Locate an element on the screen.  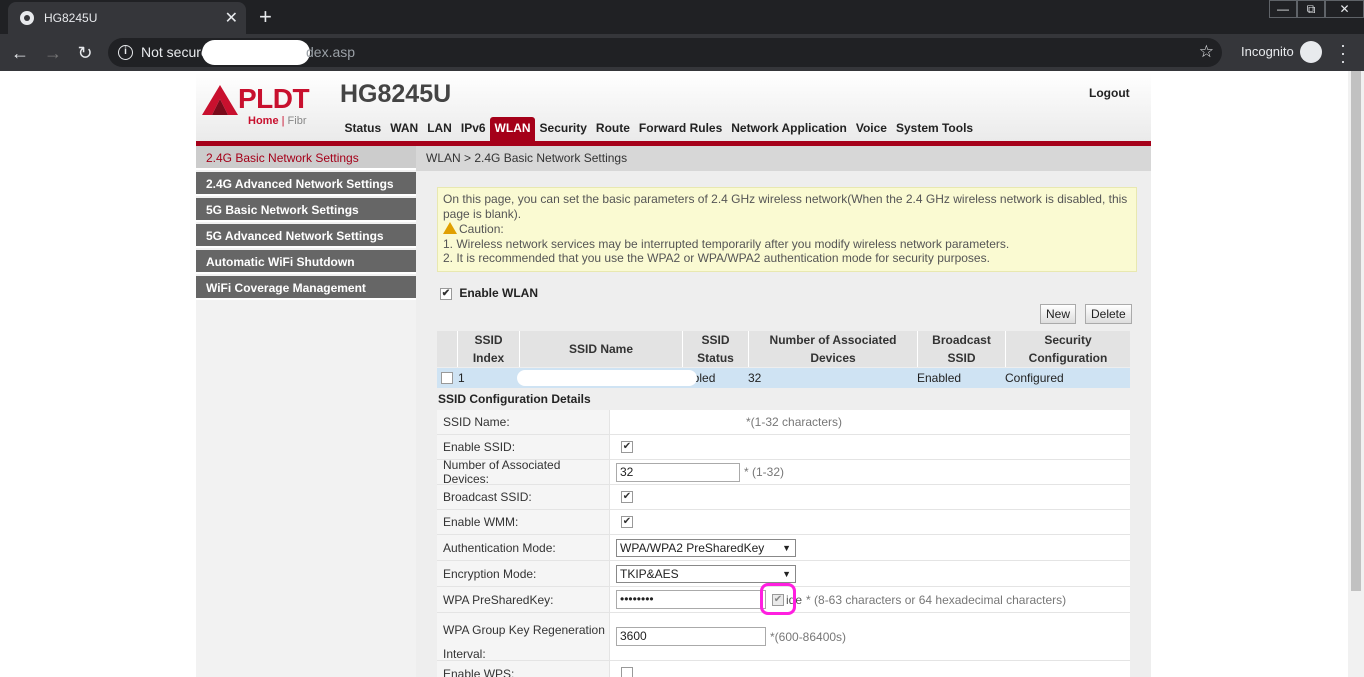
row-select-checkbox is located at coordinates (447, 378).